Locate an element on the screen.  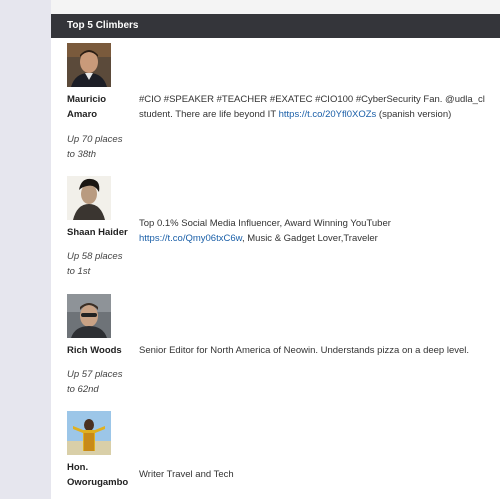
climber-bio: Writer Travel and Tech is located at coordinates (186, 474).